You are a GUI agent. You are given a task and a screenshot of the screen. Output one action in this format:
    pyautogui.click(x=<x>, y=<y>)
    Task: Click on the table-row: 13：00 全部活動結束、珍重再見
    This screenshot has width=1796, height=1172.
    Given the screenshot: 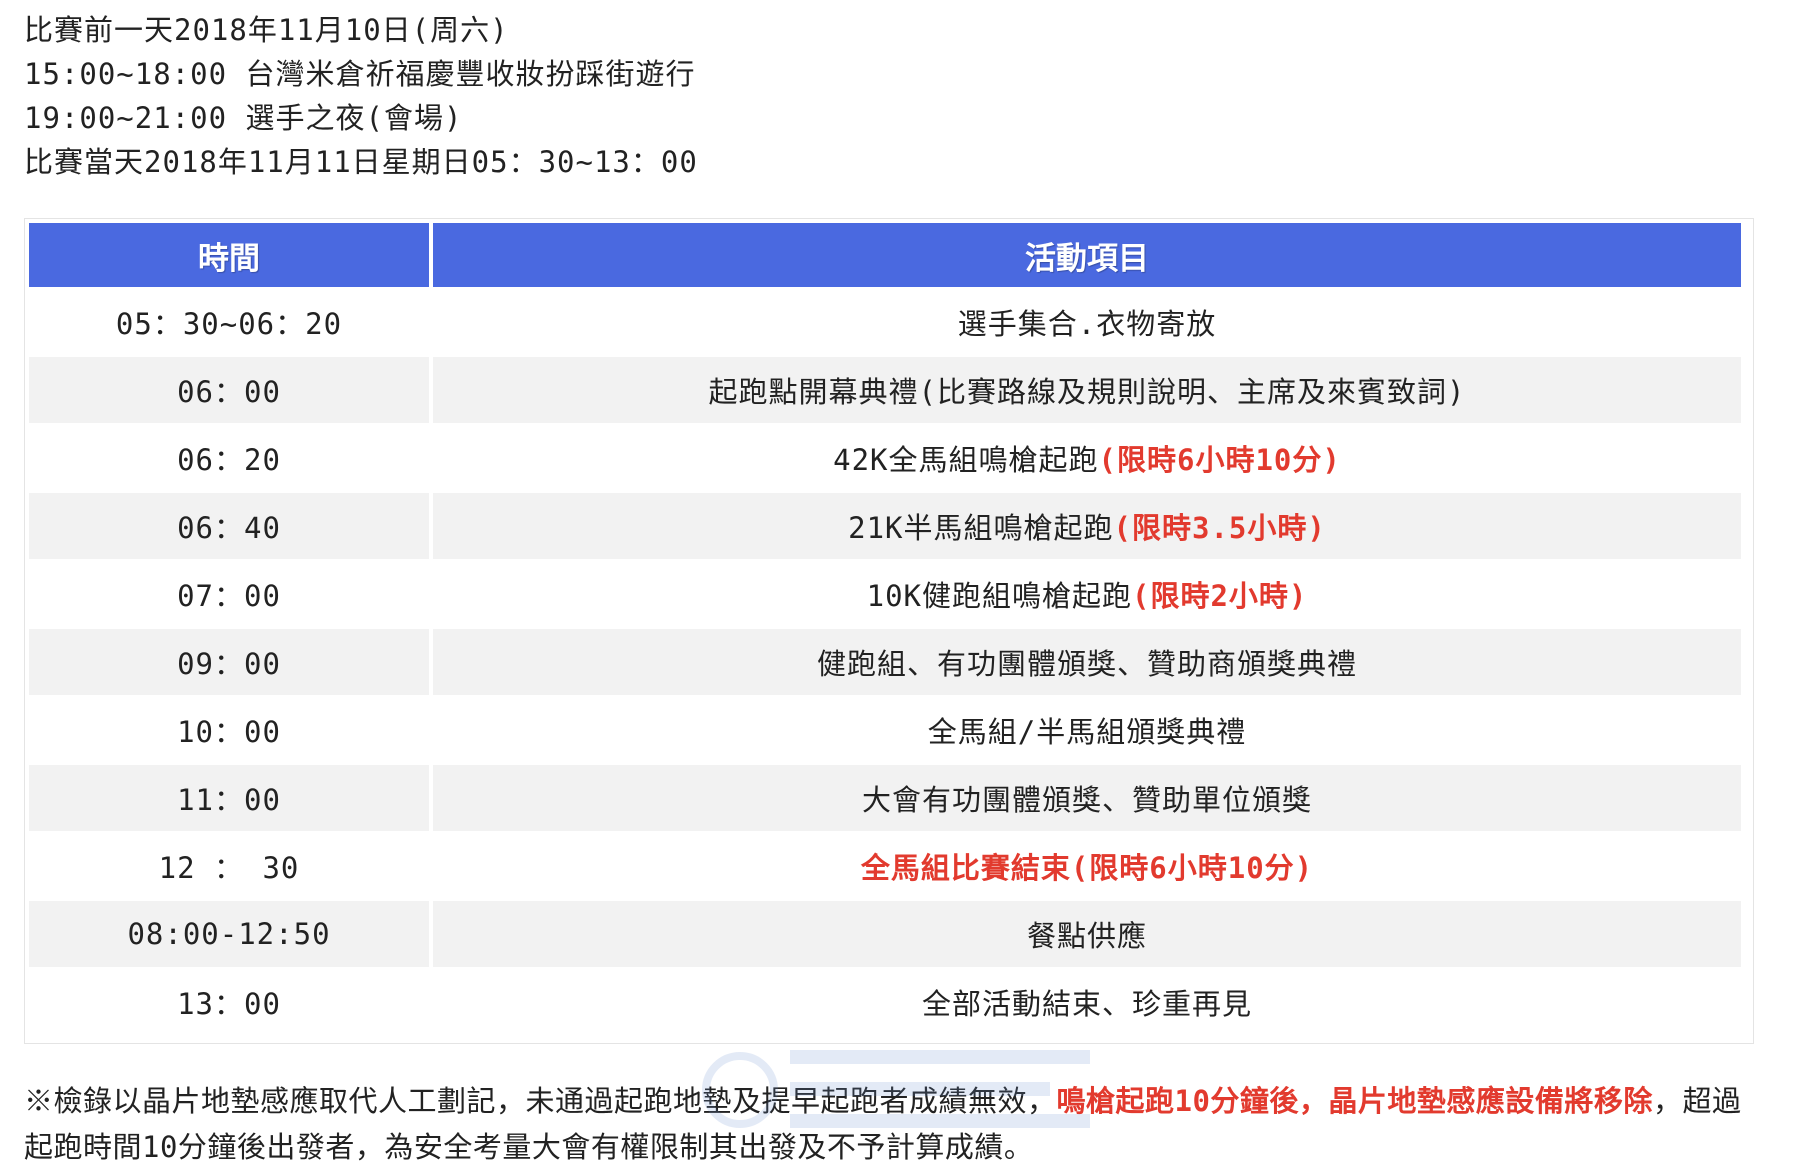 What is the action you would take?
    pyautogui.click(x=885, y=1002)
    